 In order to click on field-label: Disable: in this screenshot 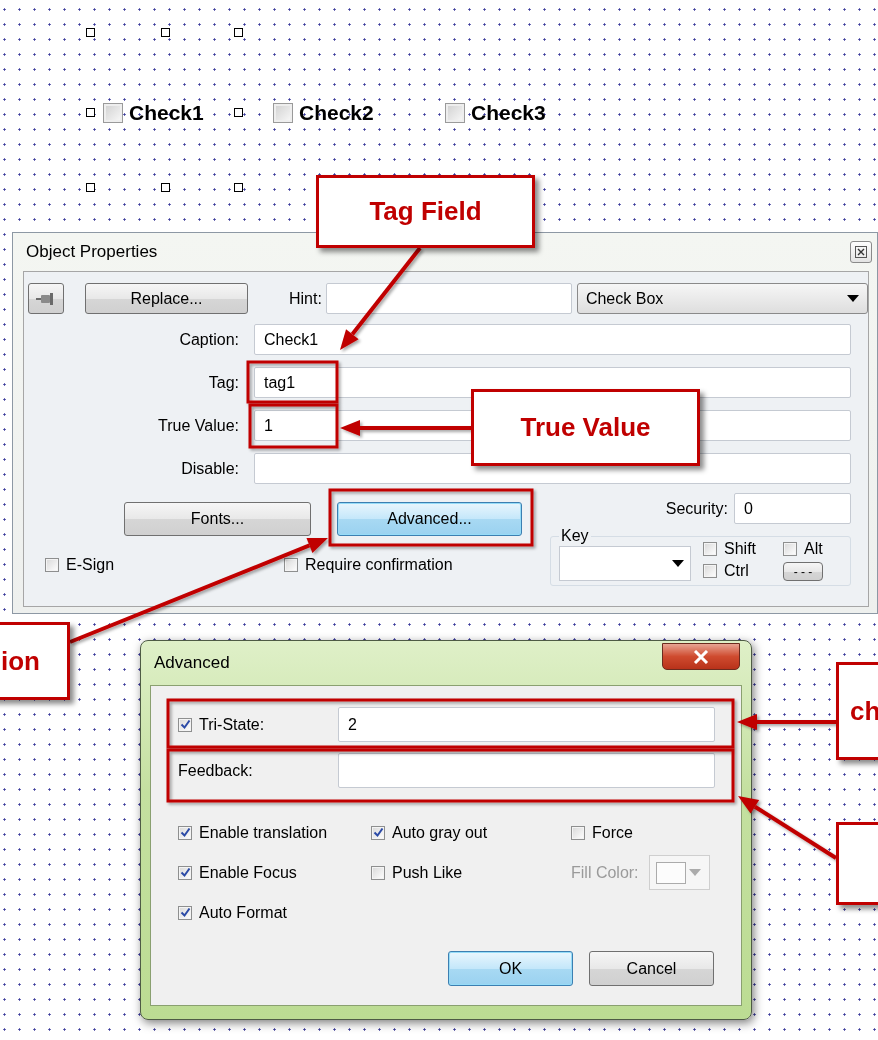, I will do `click(210, 468)`.